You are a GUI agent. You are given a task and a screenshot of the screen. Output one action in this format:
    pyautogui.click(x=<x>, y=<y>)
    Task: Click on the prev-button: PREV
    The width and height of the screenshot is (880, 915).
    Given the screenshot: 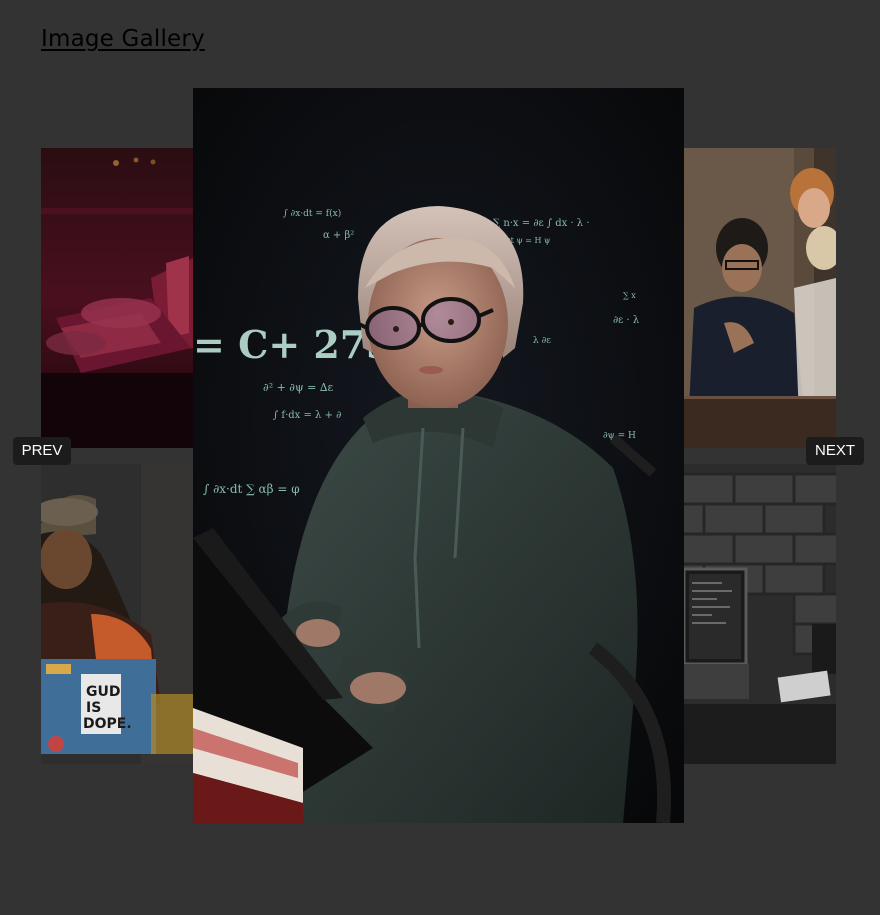 What is the action you would take?
    pyautogui.click(x=42, y=451)
    